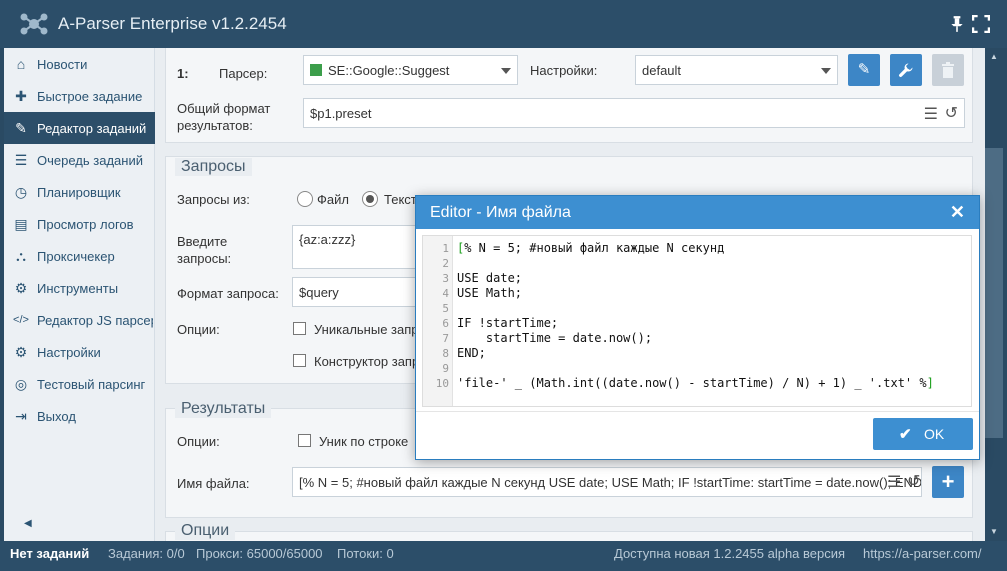 This screenshot has width=1007, height=571. I want to click on code-line: [% N = 5; #новый файл каждые N секунд, so click(590, 248).